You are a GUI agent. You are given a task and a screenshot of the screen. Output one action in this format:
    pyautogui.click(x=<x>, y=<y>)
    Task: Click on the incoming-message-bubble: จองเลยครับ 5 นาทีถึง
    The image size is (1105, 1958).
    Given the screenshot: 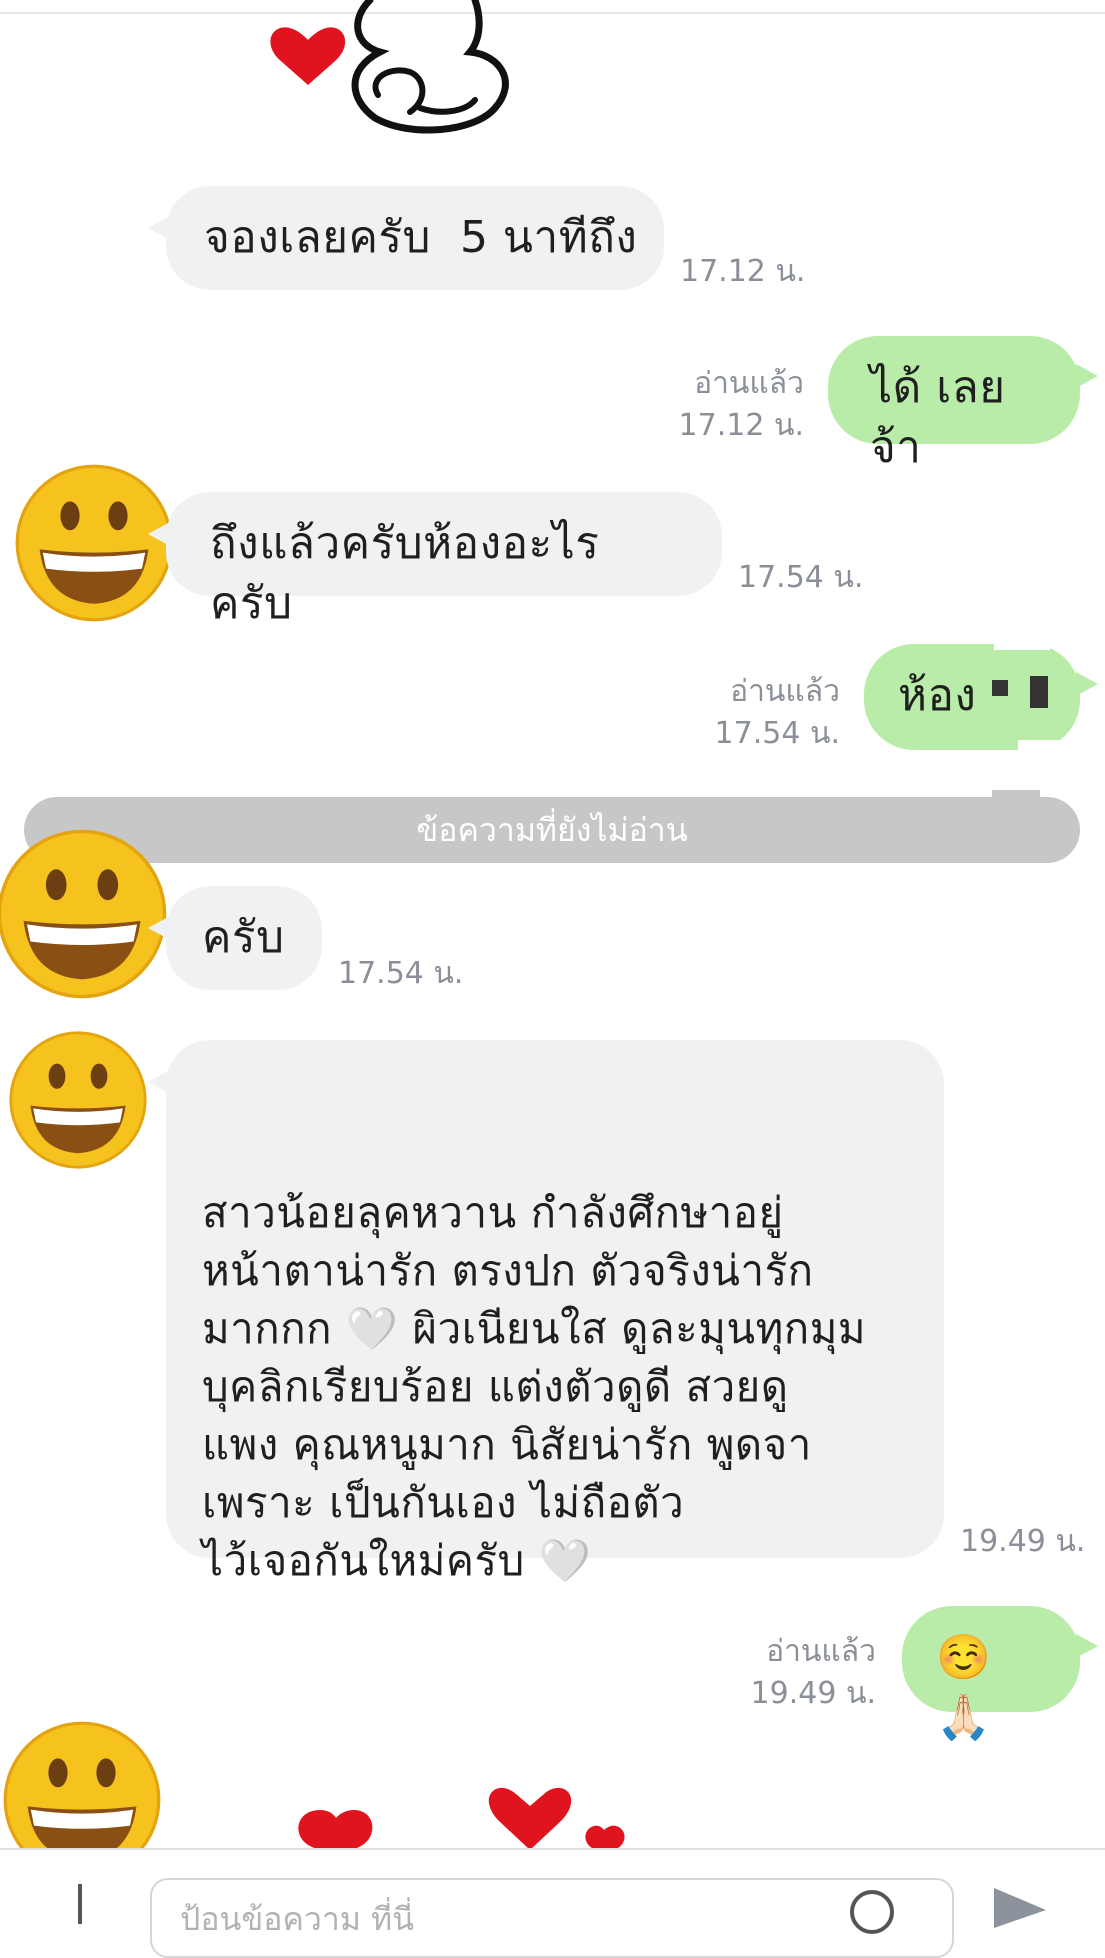 What is the action you would take?
    pyautogui.click(x=406, y=238)
    